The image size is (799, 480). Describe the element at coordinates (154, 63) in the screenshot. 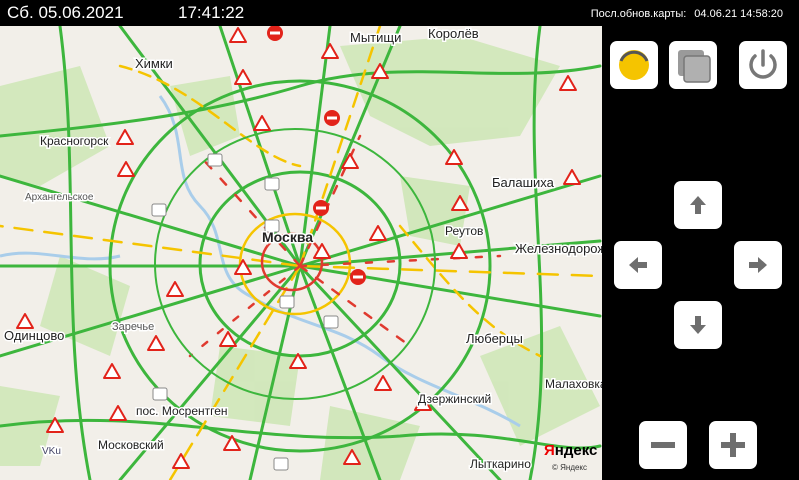

I see `label-khimki: Химки` at that location.